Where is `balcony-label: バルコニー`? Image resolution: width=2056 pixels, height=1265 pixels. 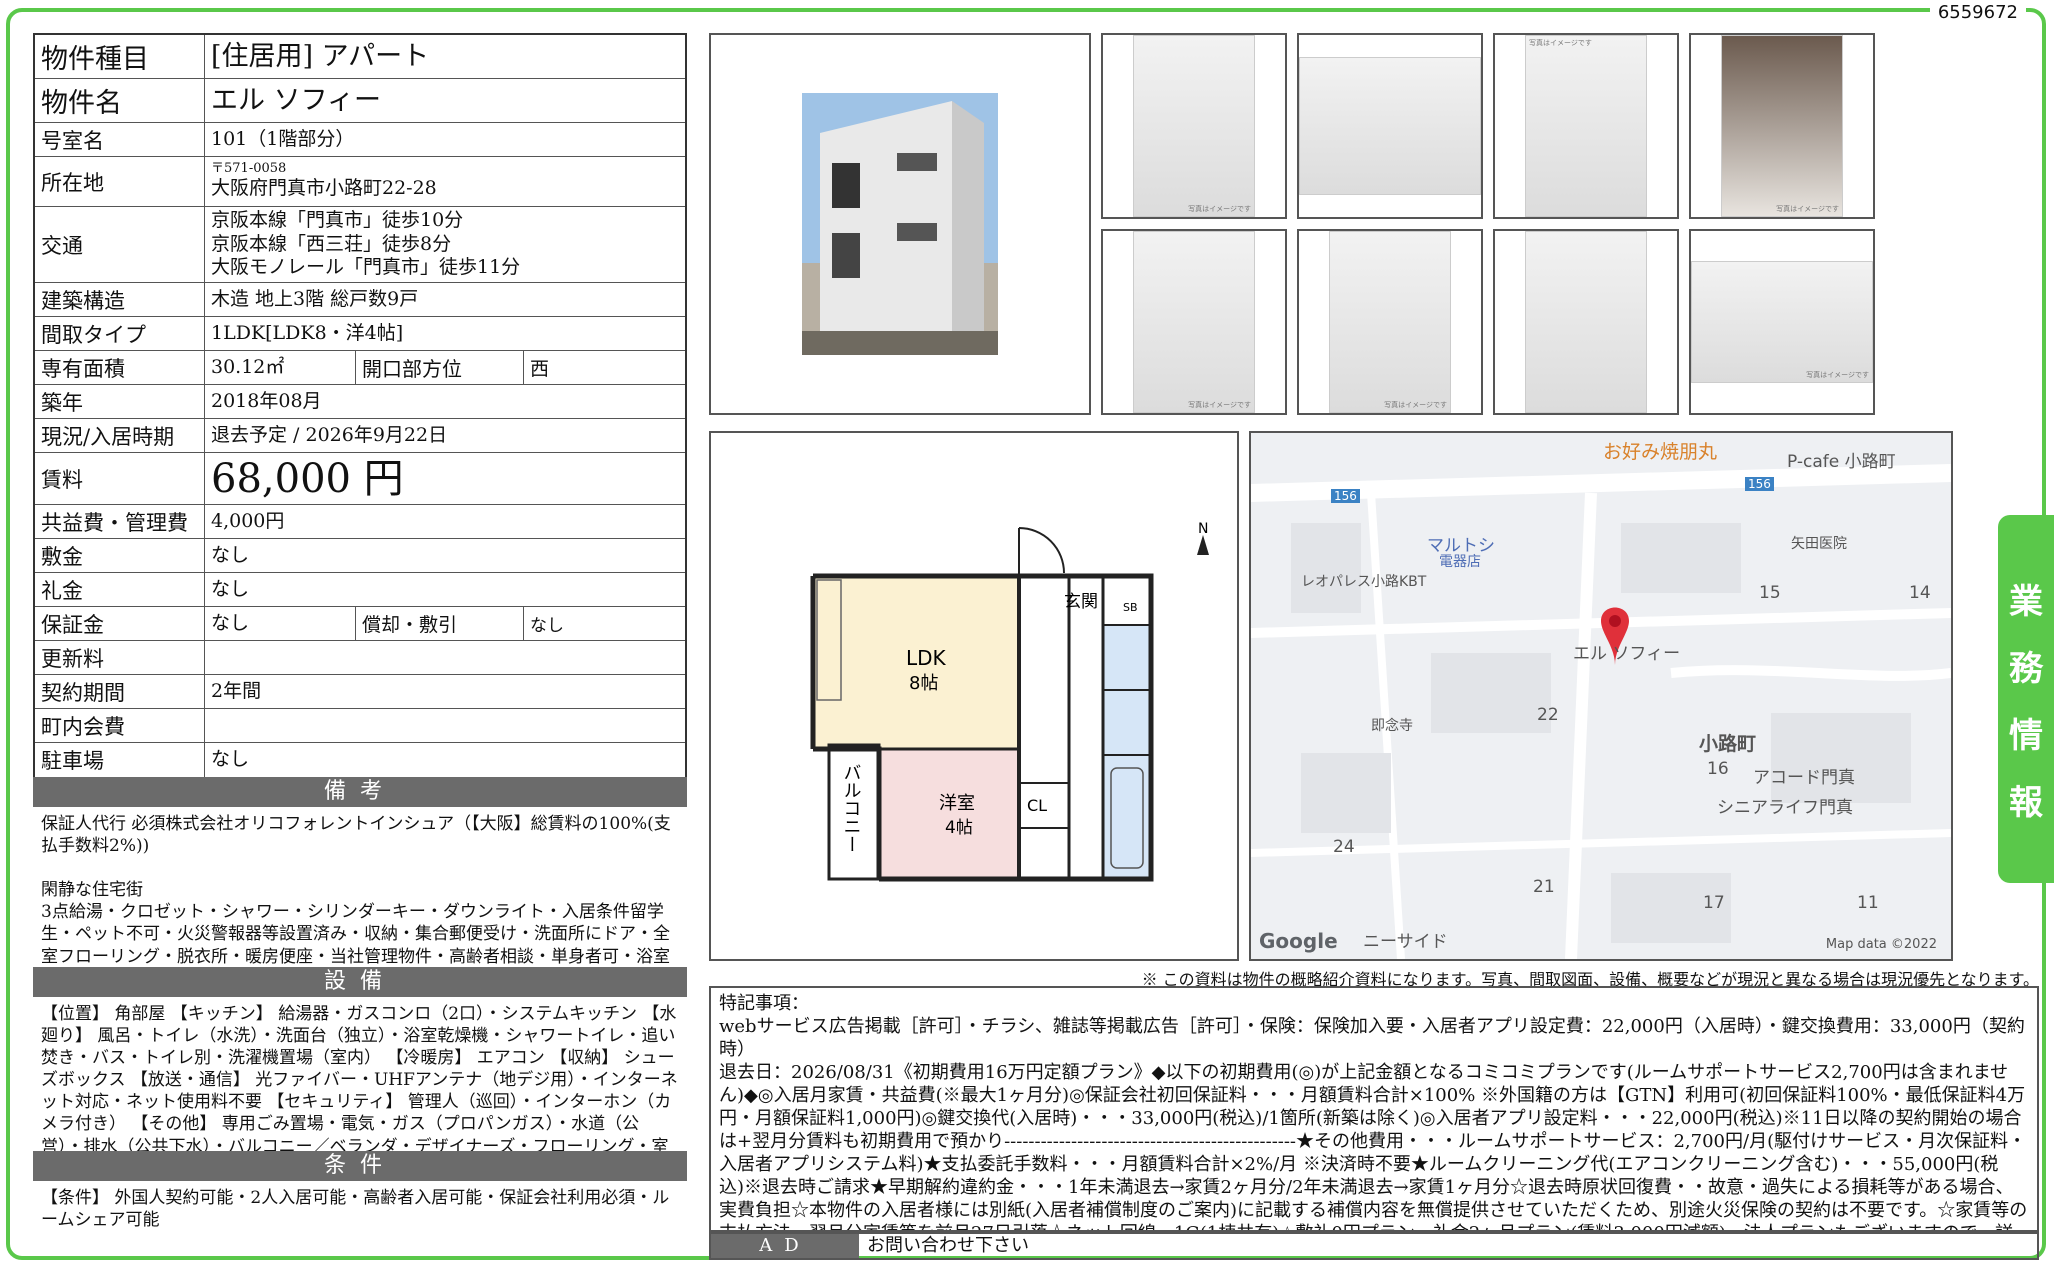 balcony-label: バルコニー is located at coordinates (851, 808).